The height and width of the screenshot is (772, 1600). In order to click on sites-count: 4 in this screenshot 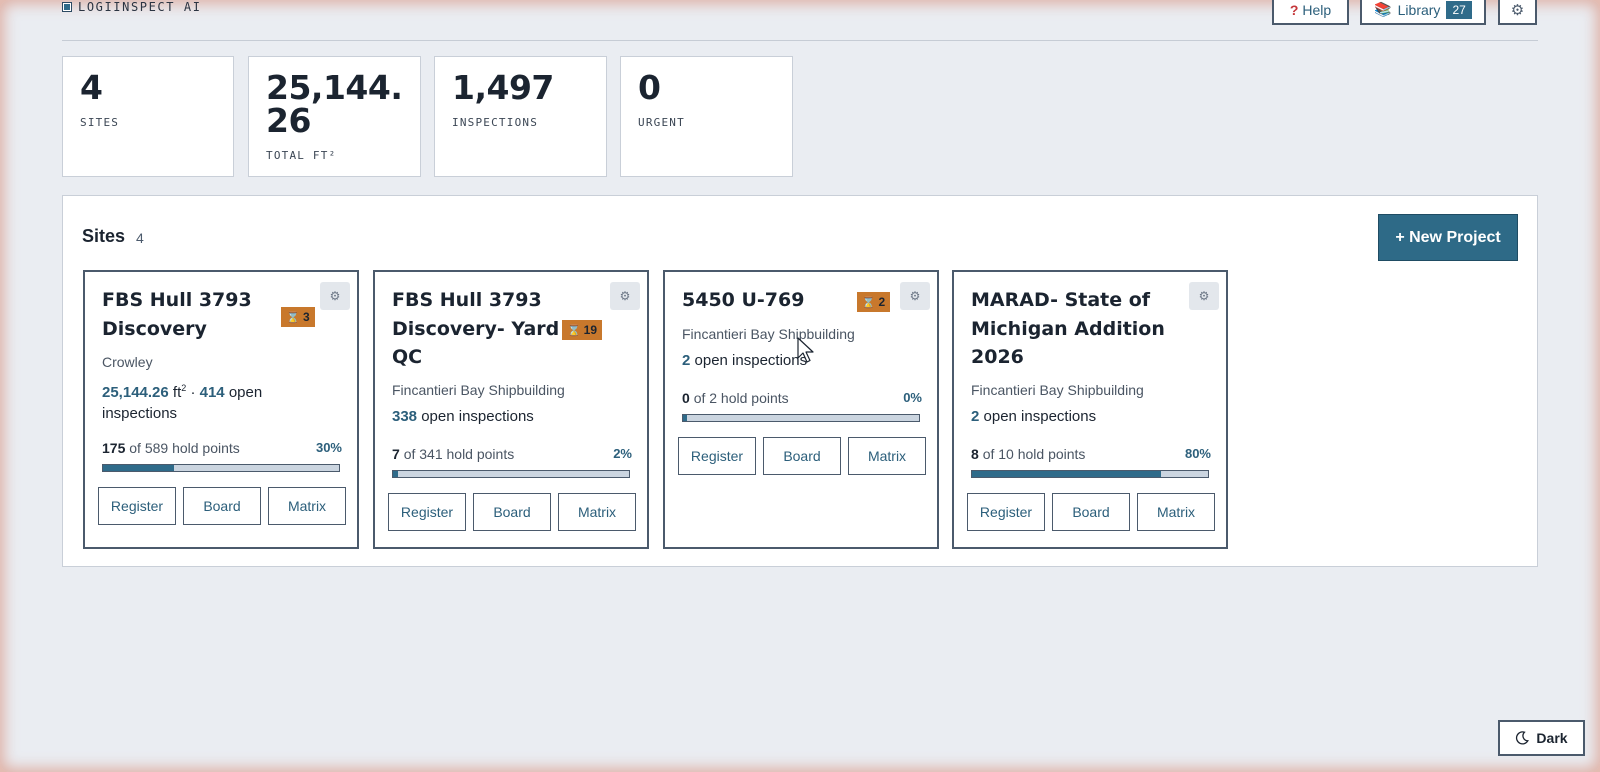, I will do `click(140, 238)`.